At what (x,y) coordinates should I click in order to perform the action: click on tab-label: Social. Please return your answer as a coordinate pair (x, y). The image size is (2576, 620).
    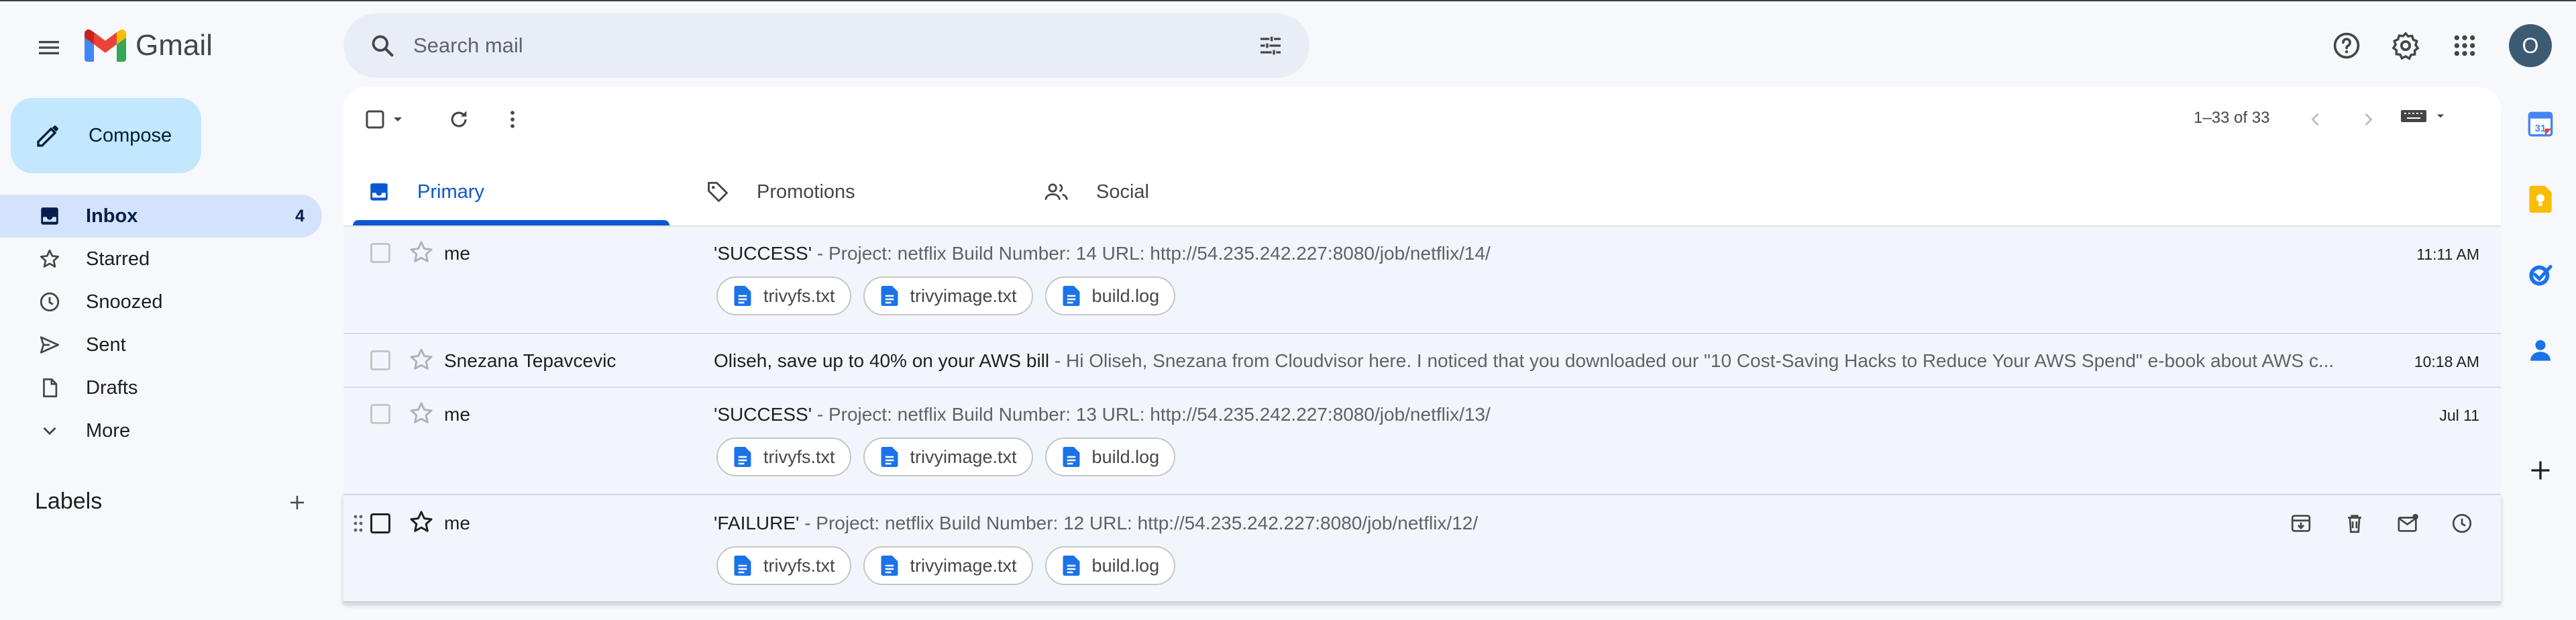
    Looking at the image, I should click on (1122, 191).